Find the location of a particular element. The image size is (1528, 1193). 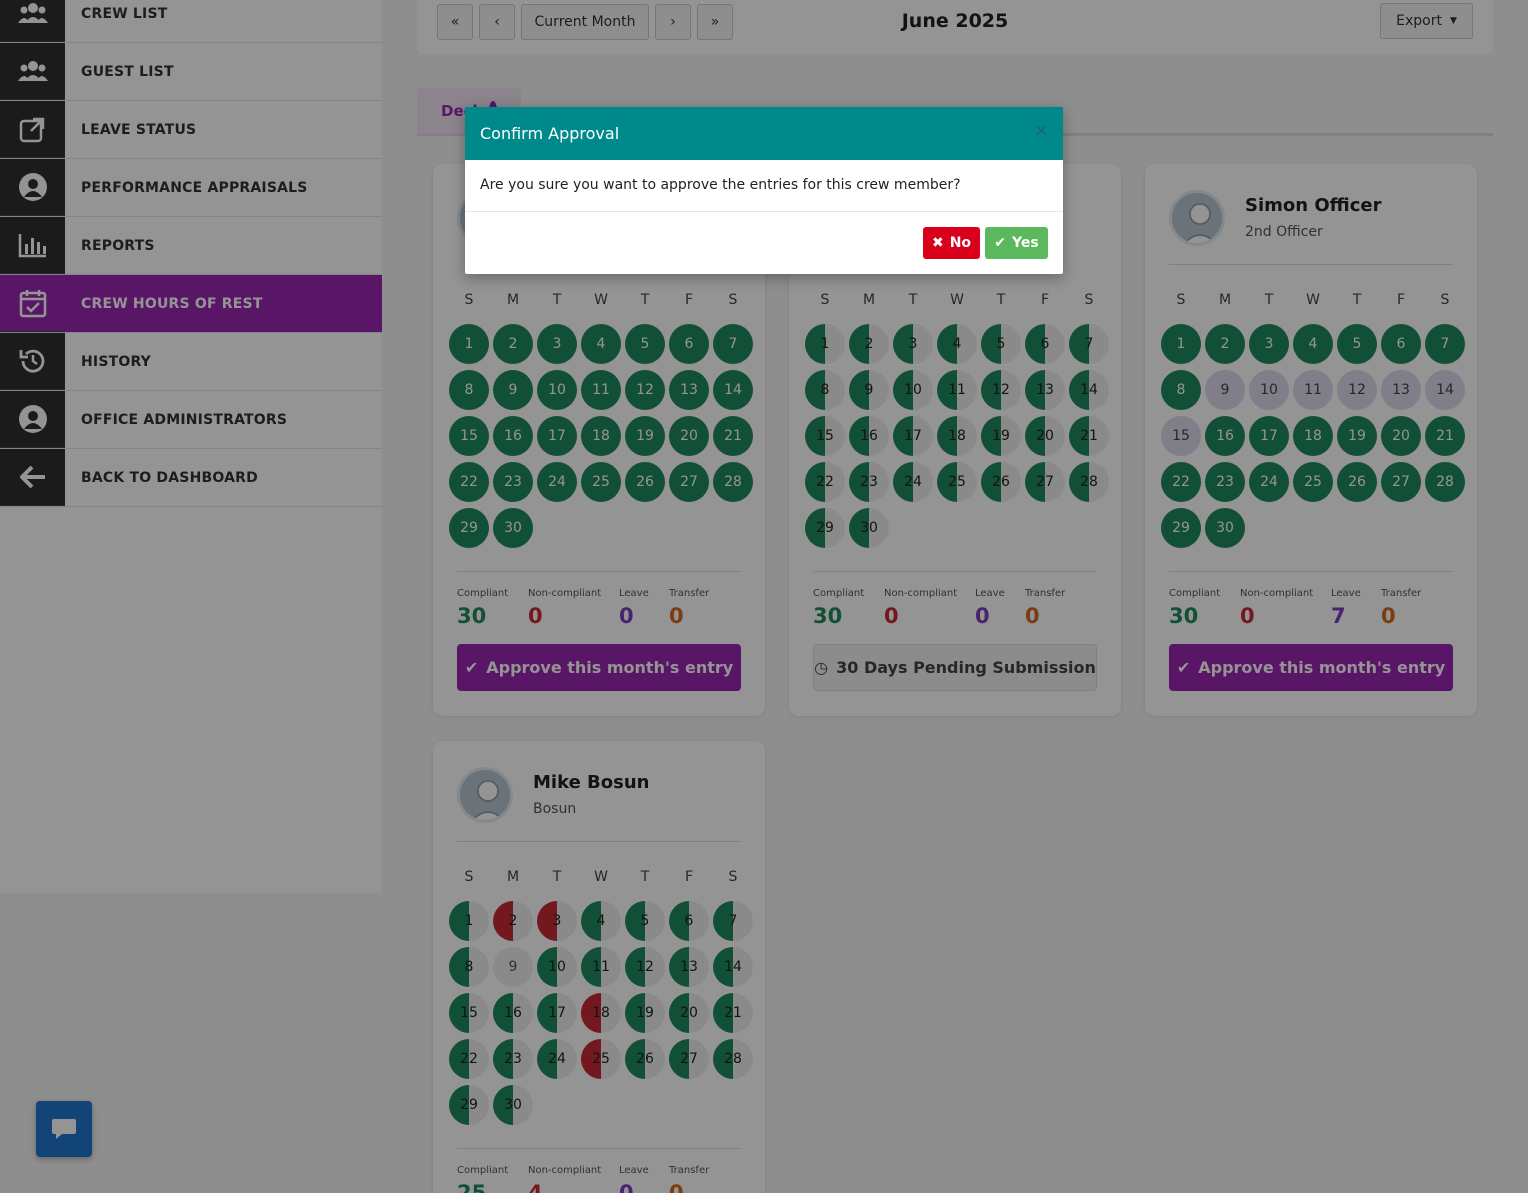

yes-button: ✔ Yes is located at coordinates (1016, 243).